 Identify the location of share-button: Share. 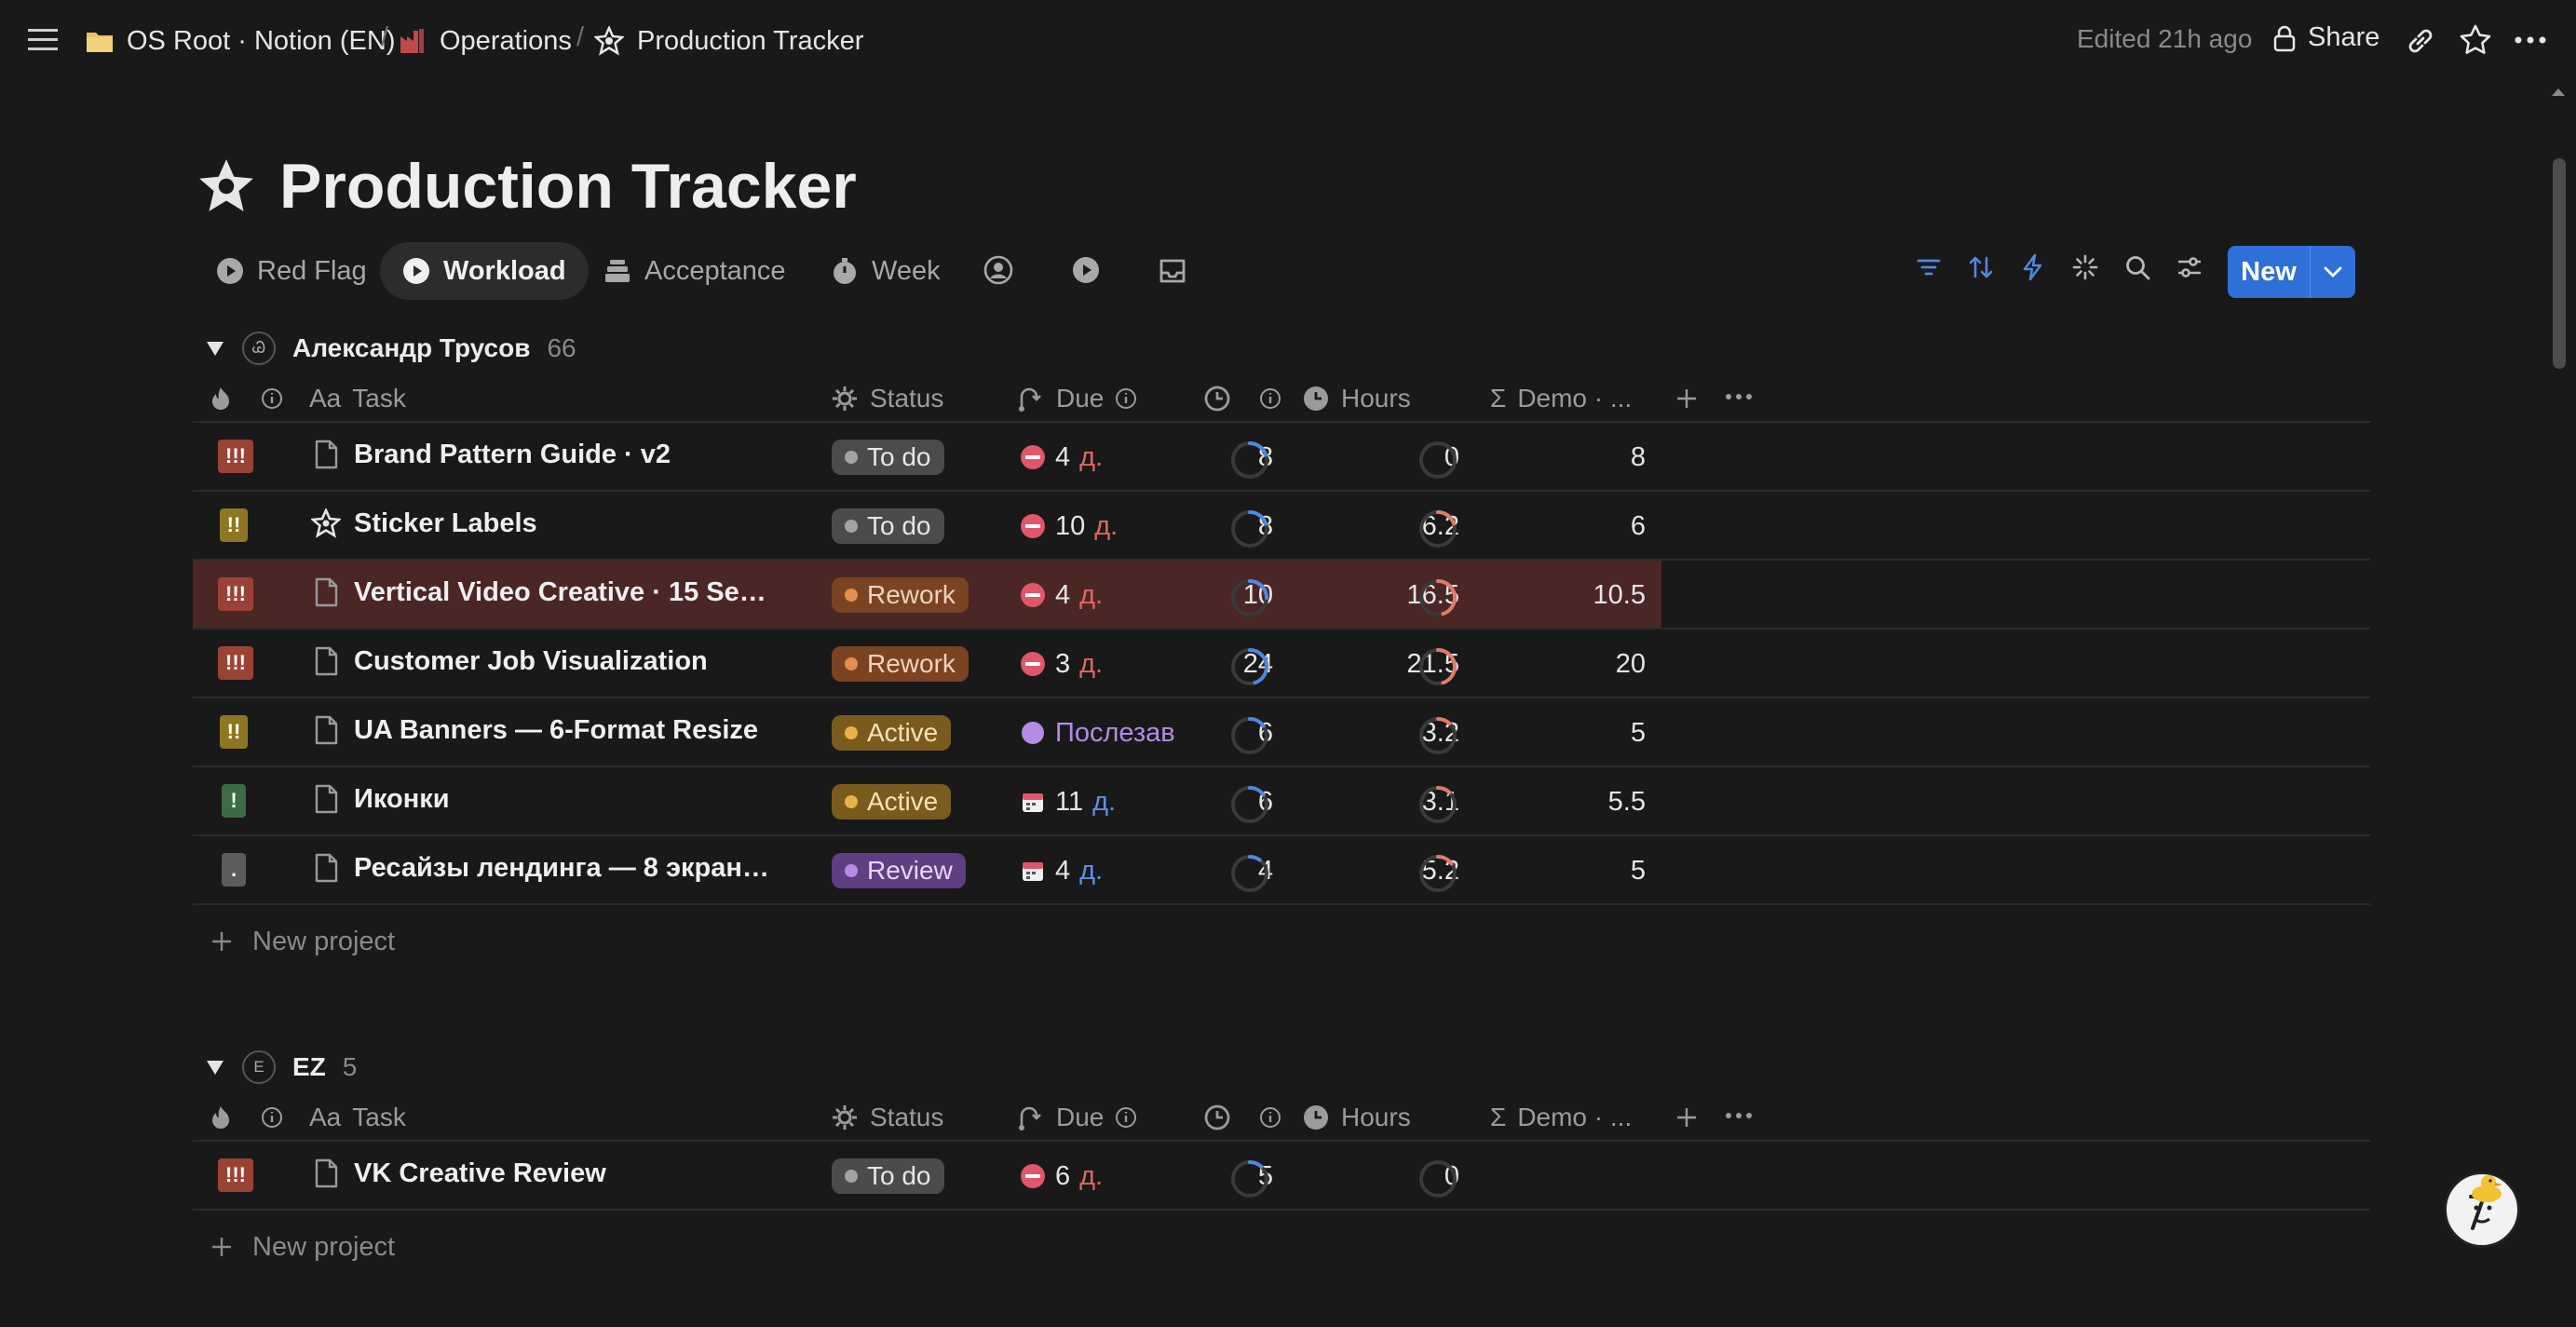
(2325, 38).